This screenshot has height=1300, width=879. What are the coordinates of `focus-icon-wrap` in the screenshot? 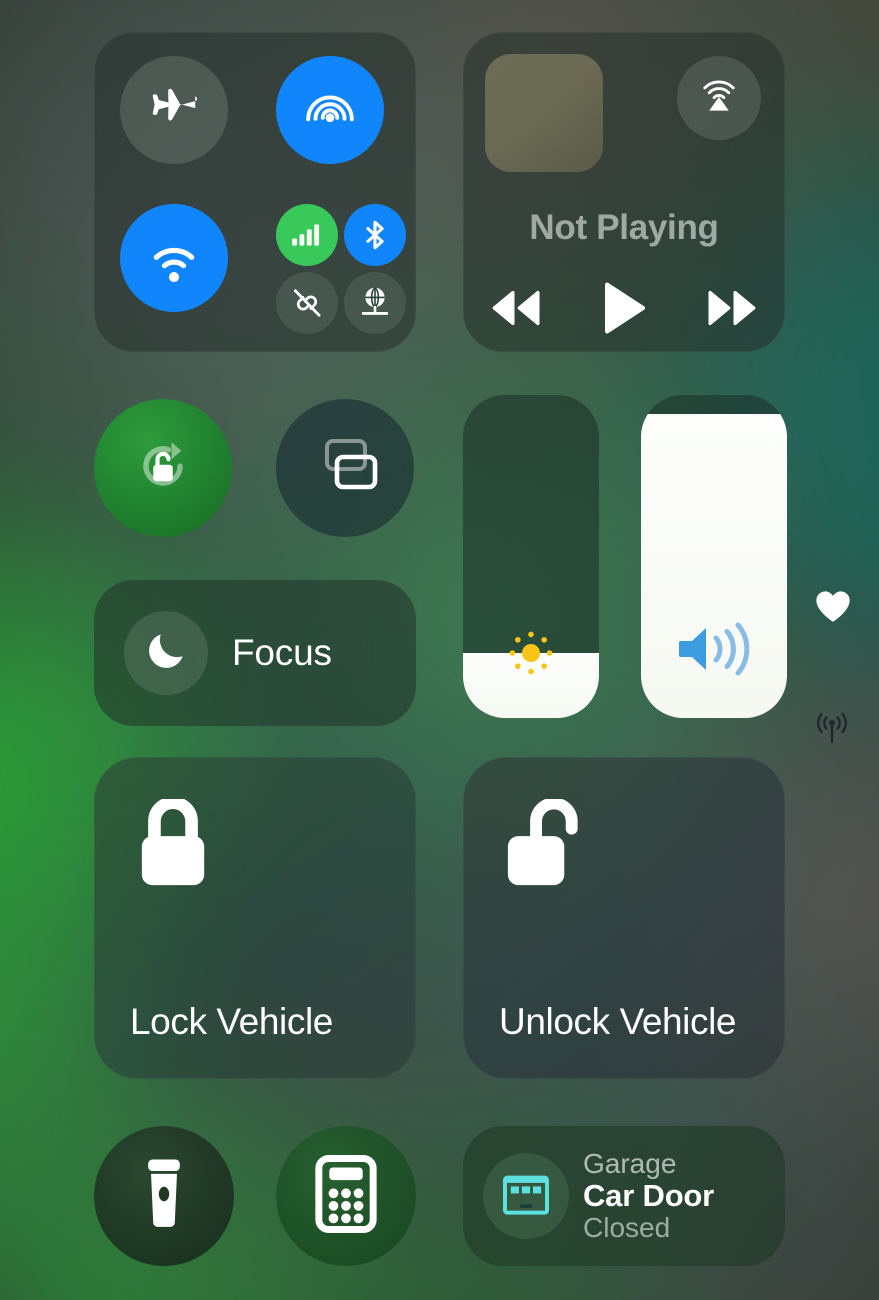 It's located at (166, 653).